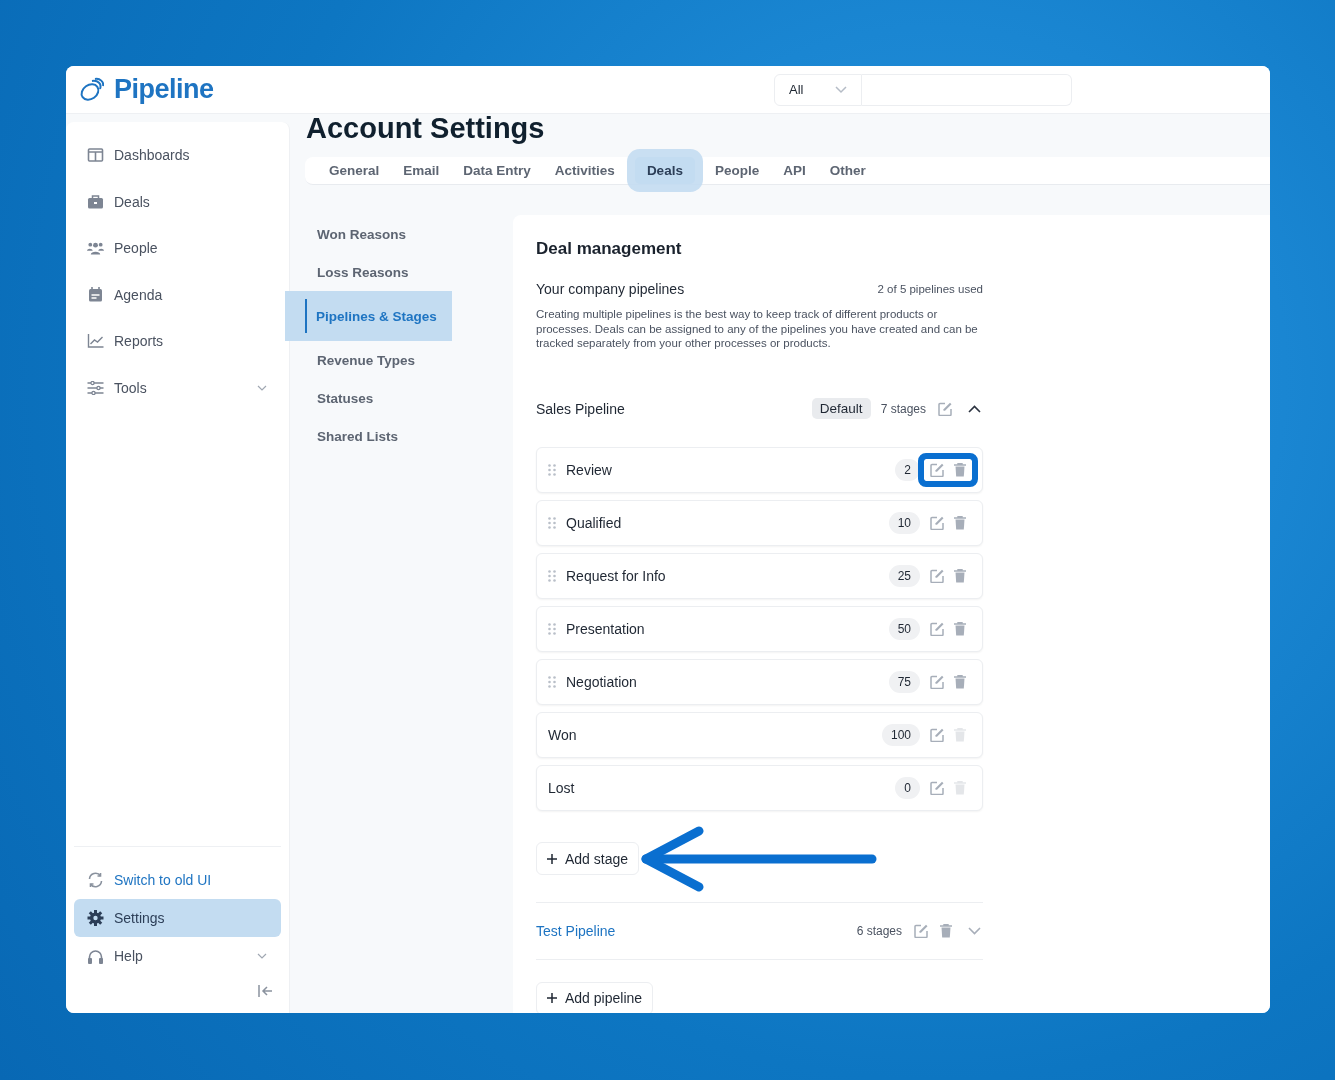  I want to click on logo-text: Pipeline, so click(164, 89).